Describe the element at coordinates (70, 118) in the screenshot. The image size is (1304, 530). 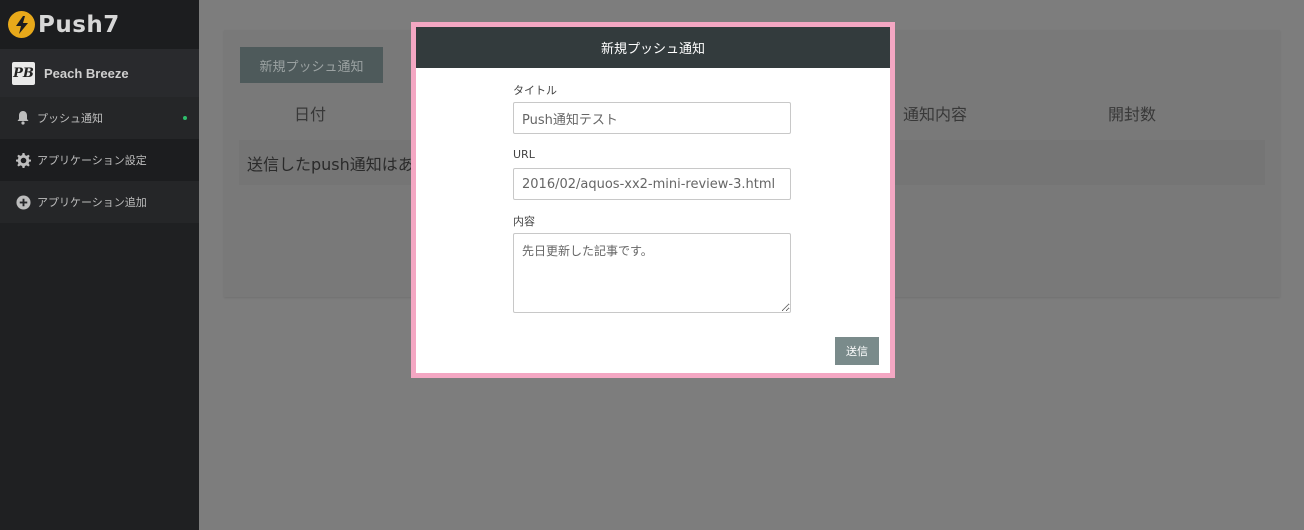
I see `sidebar-item-label: プッシュ通知` at that location.